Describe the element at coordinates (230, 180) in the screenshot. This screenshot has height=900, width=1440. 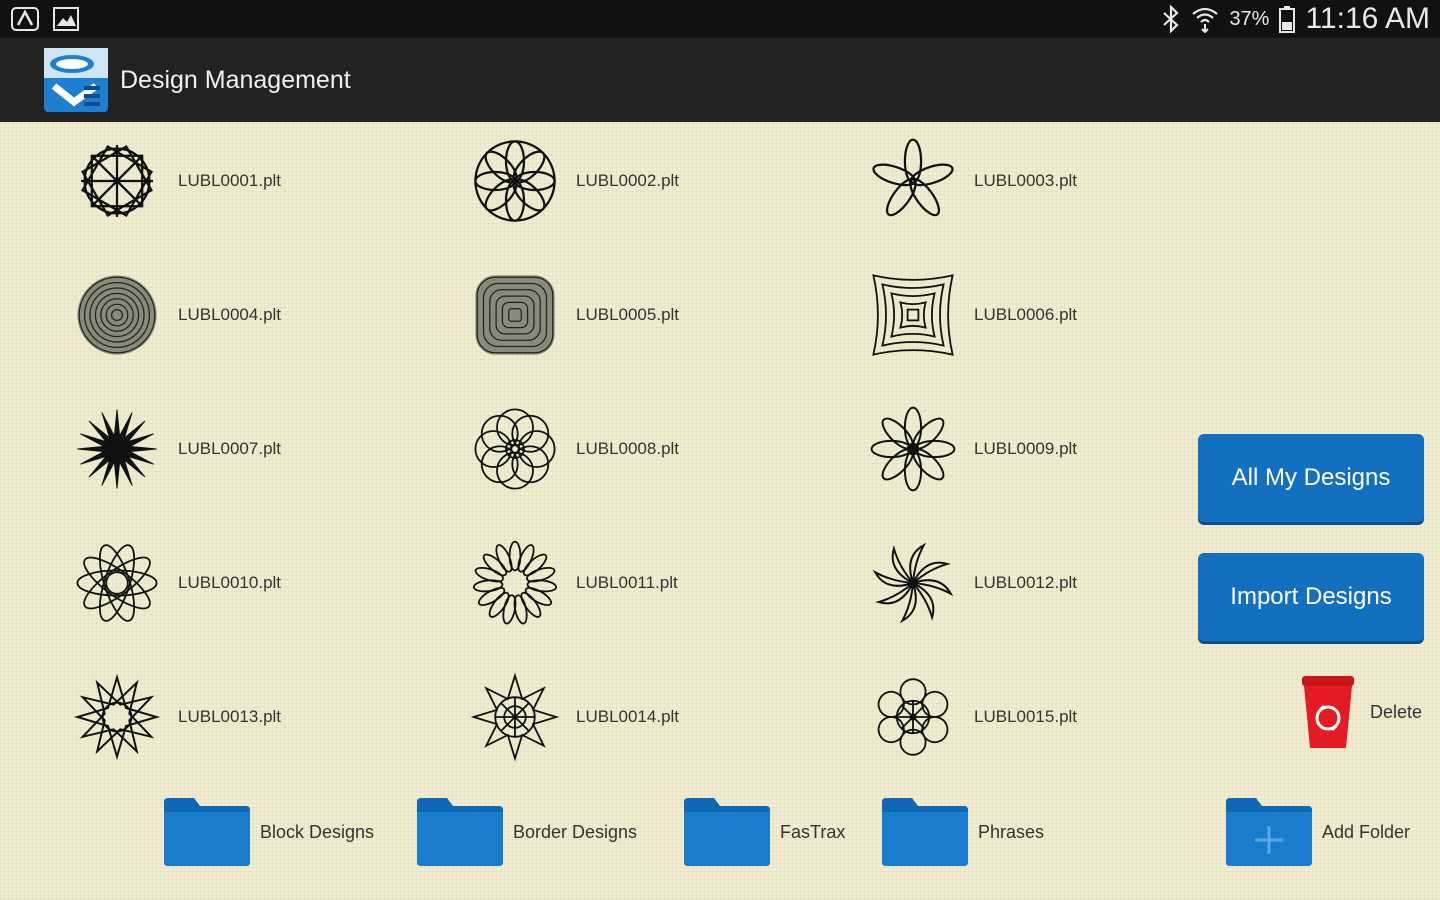
I see `design-name: LUBL0001.plt` at that location.